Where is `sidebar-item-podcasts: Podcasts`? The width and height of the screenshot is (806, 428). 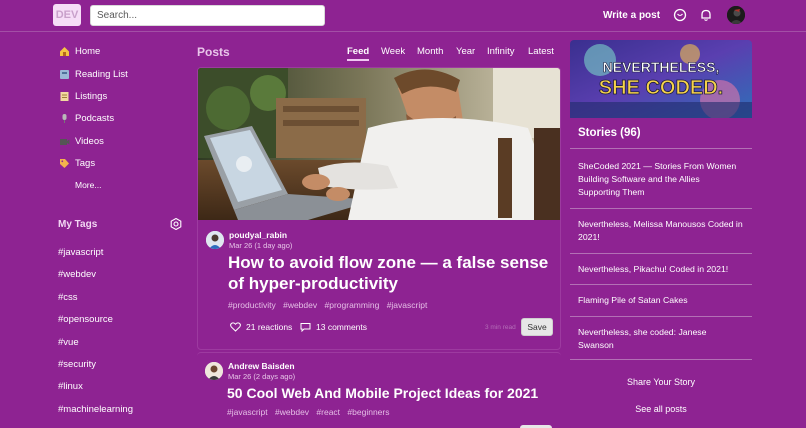 sidebar-item-podcasts: Podcasts is located at coordinates (86, 118).